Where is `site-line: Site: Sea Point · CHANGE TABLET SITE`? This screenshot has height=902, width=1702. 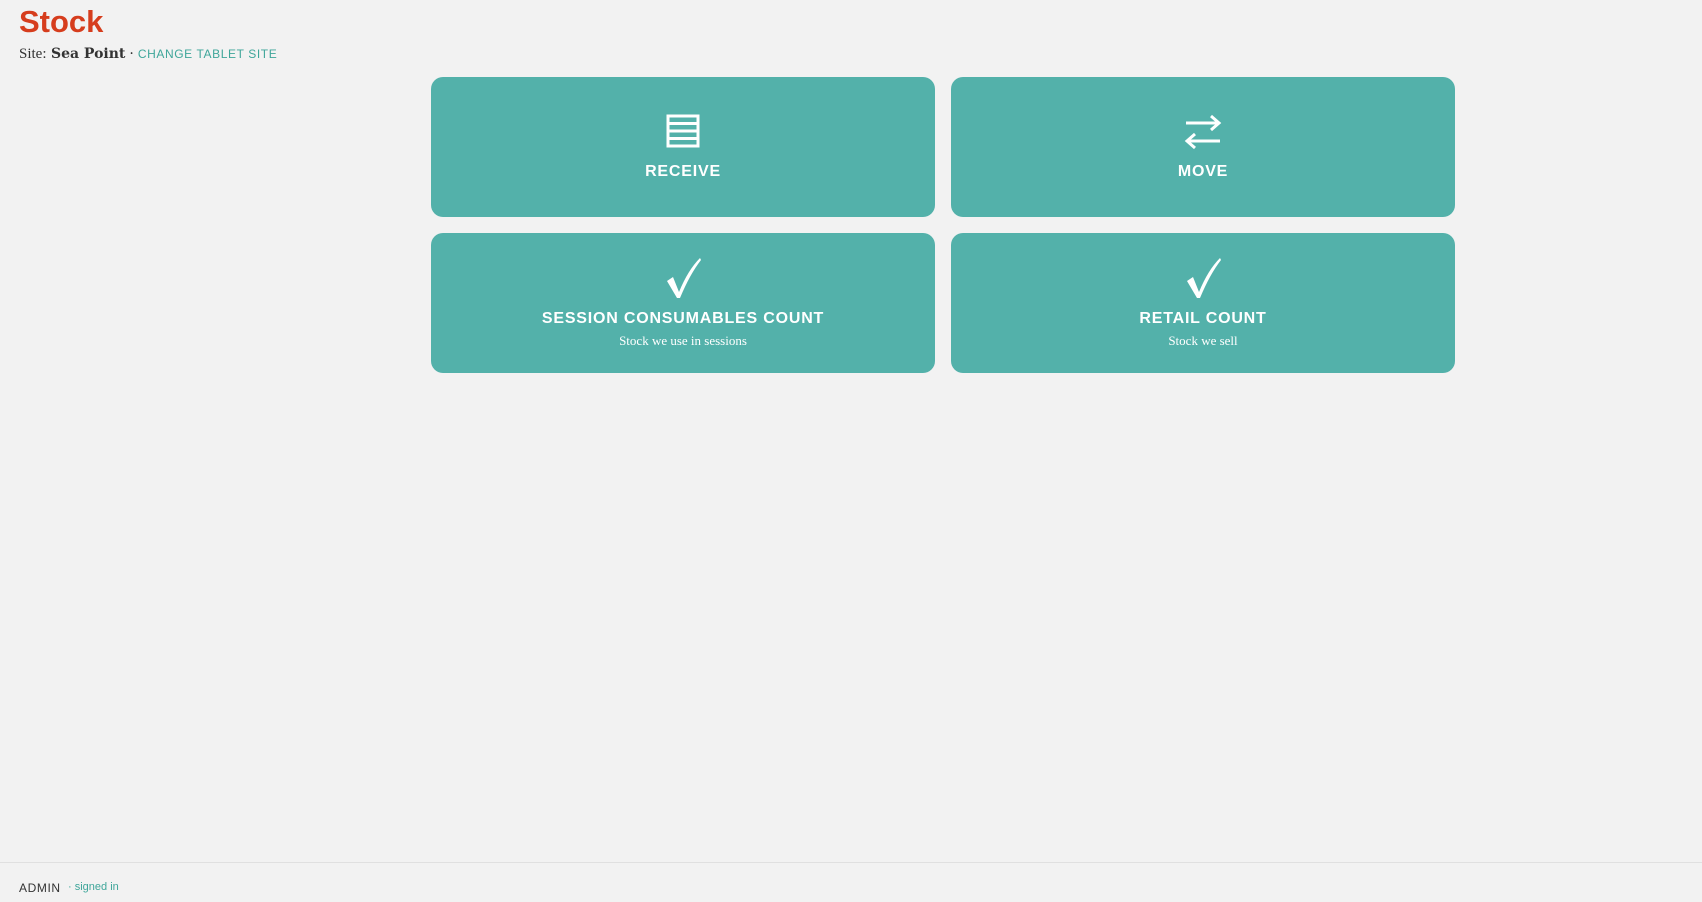
site-line: Site: Sea Point · CHANGE TABLET SITE is located at coordinates (148, 54).